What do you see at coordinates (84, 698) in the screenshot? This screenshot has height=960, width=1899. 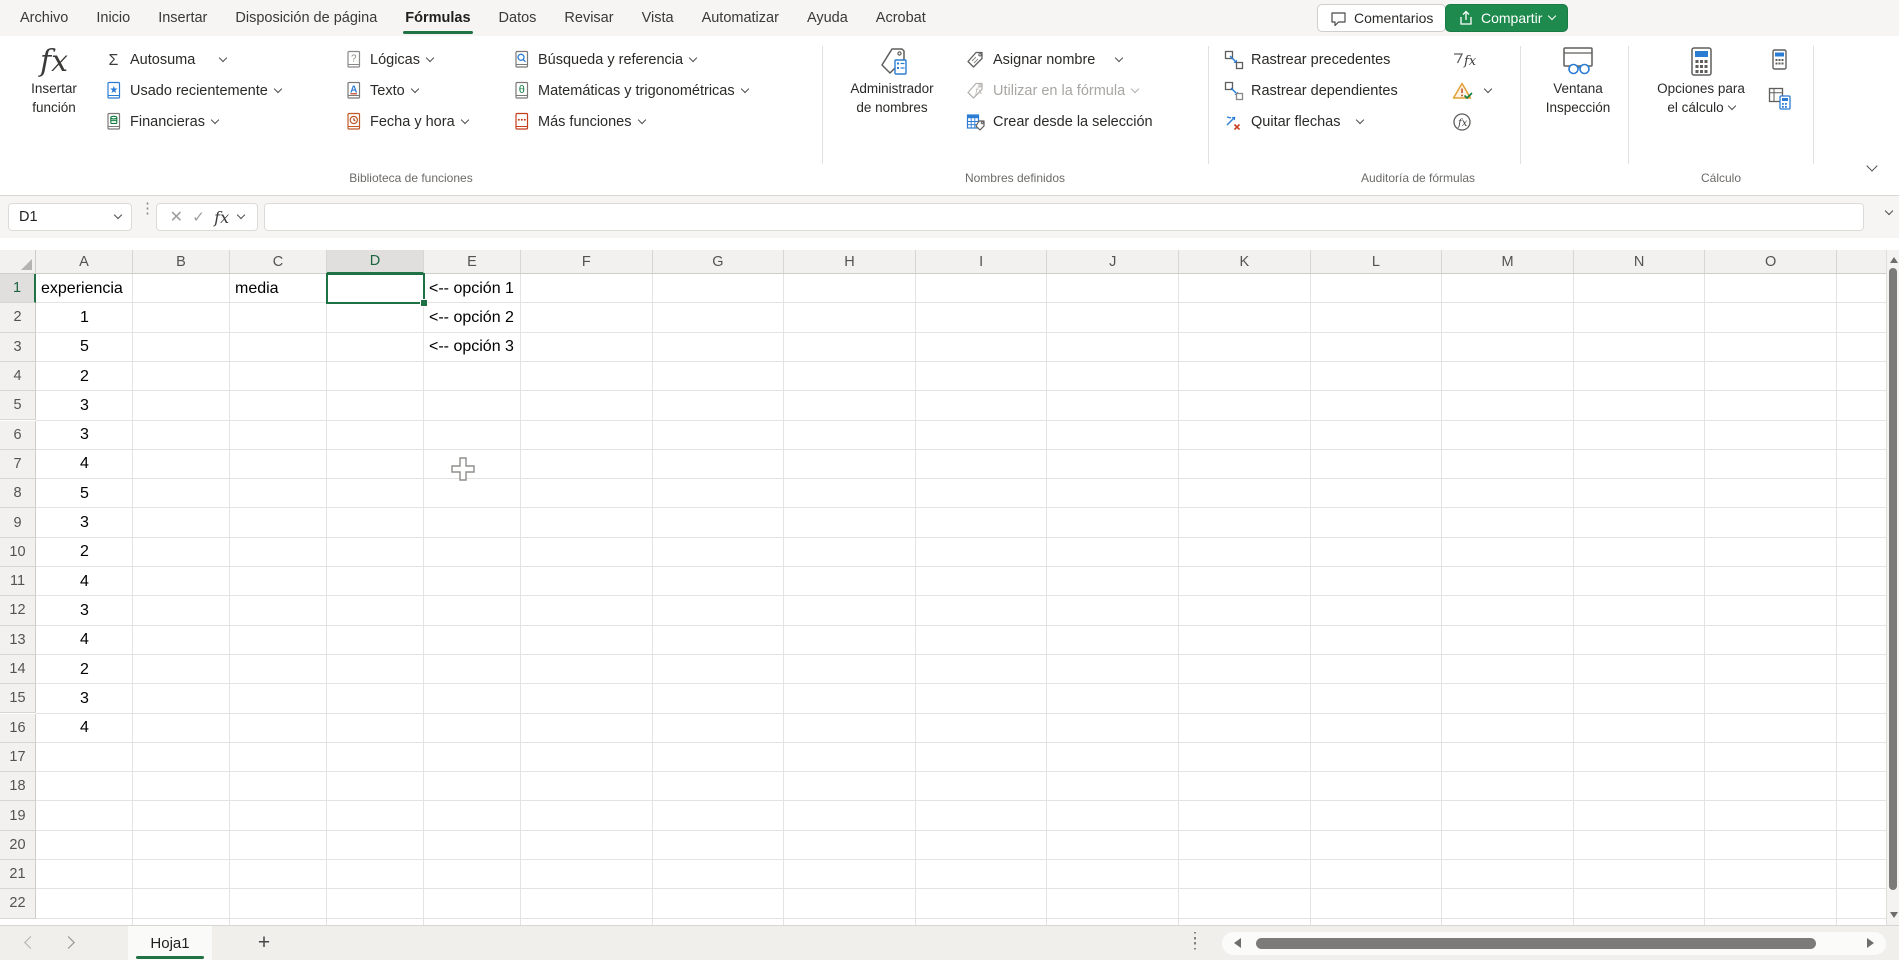 I see `cell-A15: 3` at bounding box center [84, 698].